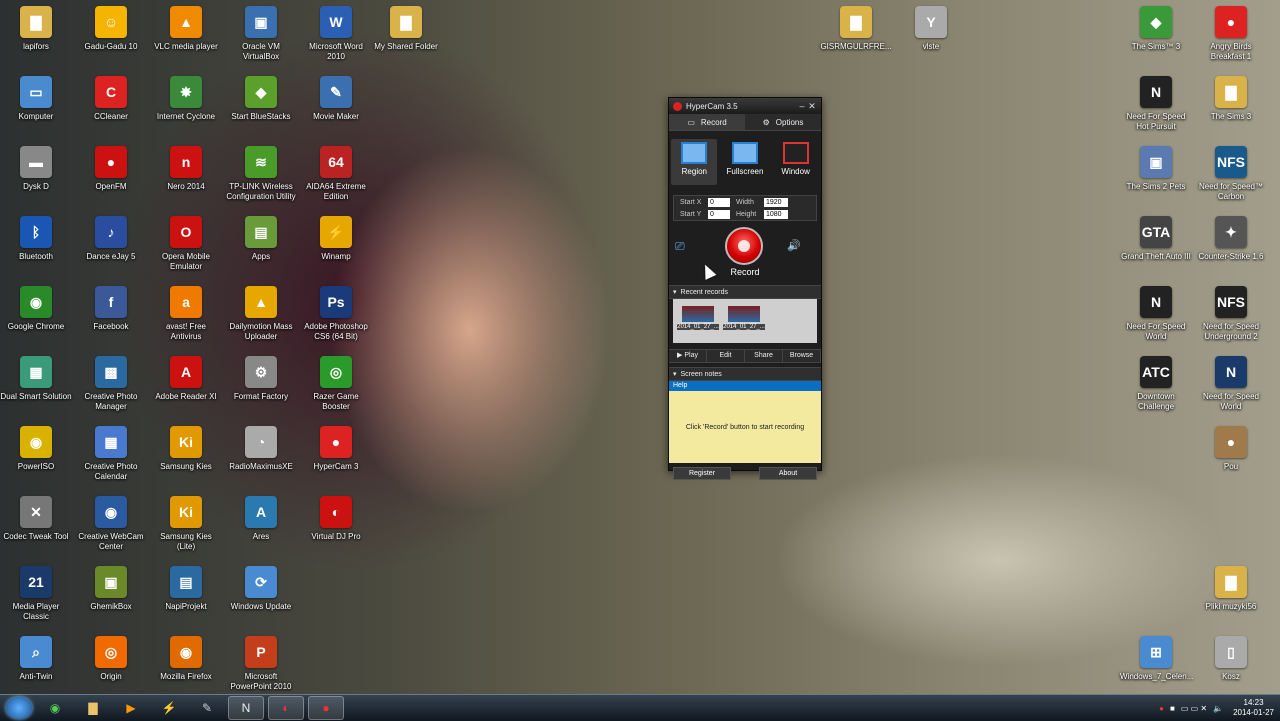 This screenshot has height=721, width=1280. Describe the element at coordinates (36, 169) in the screenshot. I see `desktop-icon: ▬ Dysk D` at that location.